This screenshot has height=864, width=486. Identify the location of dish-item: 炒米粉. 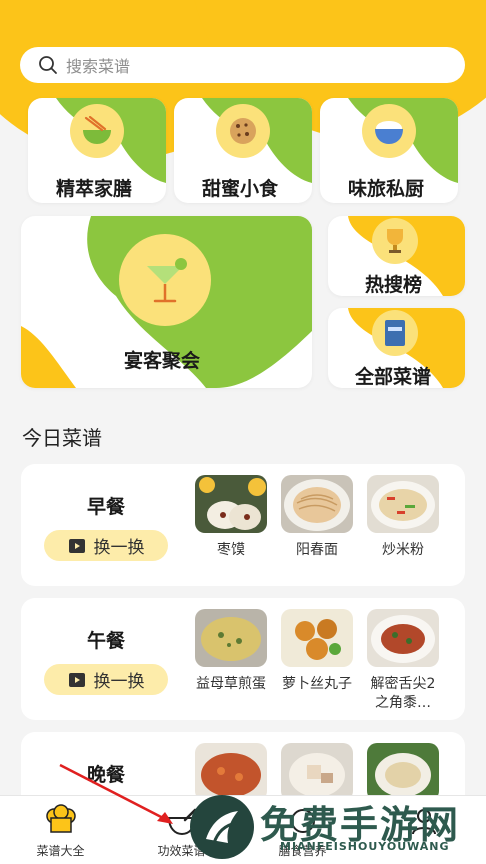
(403, 527).